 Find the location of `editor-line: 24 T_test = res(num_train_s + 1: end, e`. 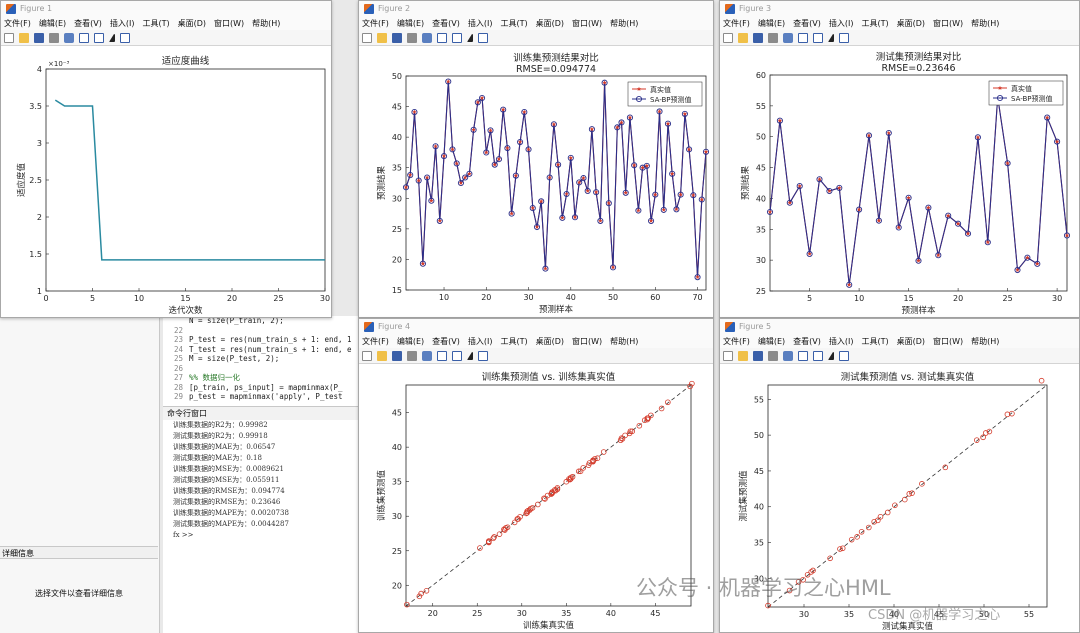

editor-line: 24 T_test = res(num_train_s + 1: end, e is located at coordinates (263, 350).